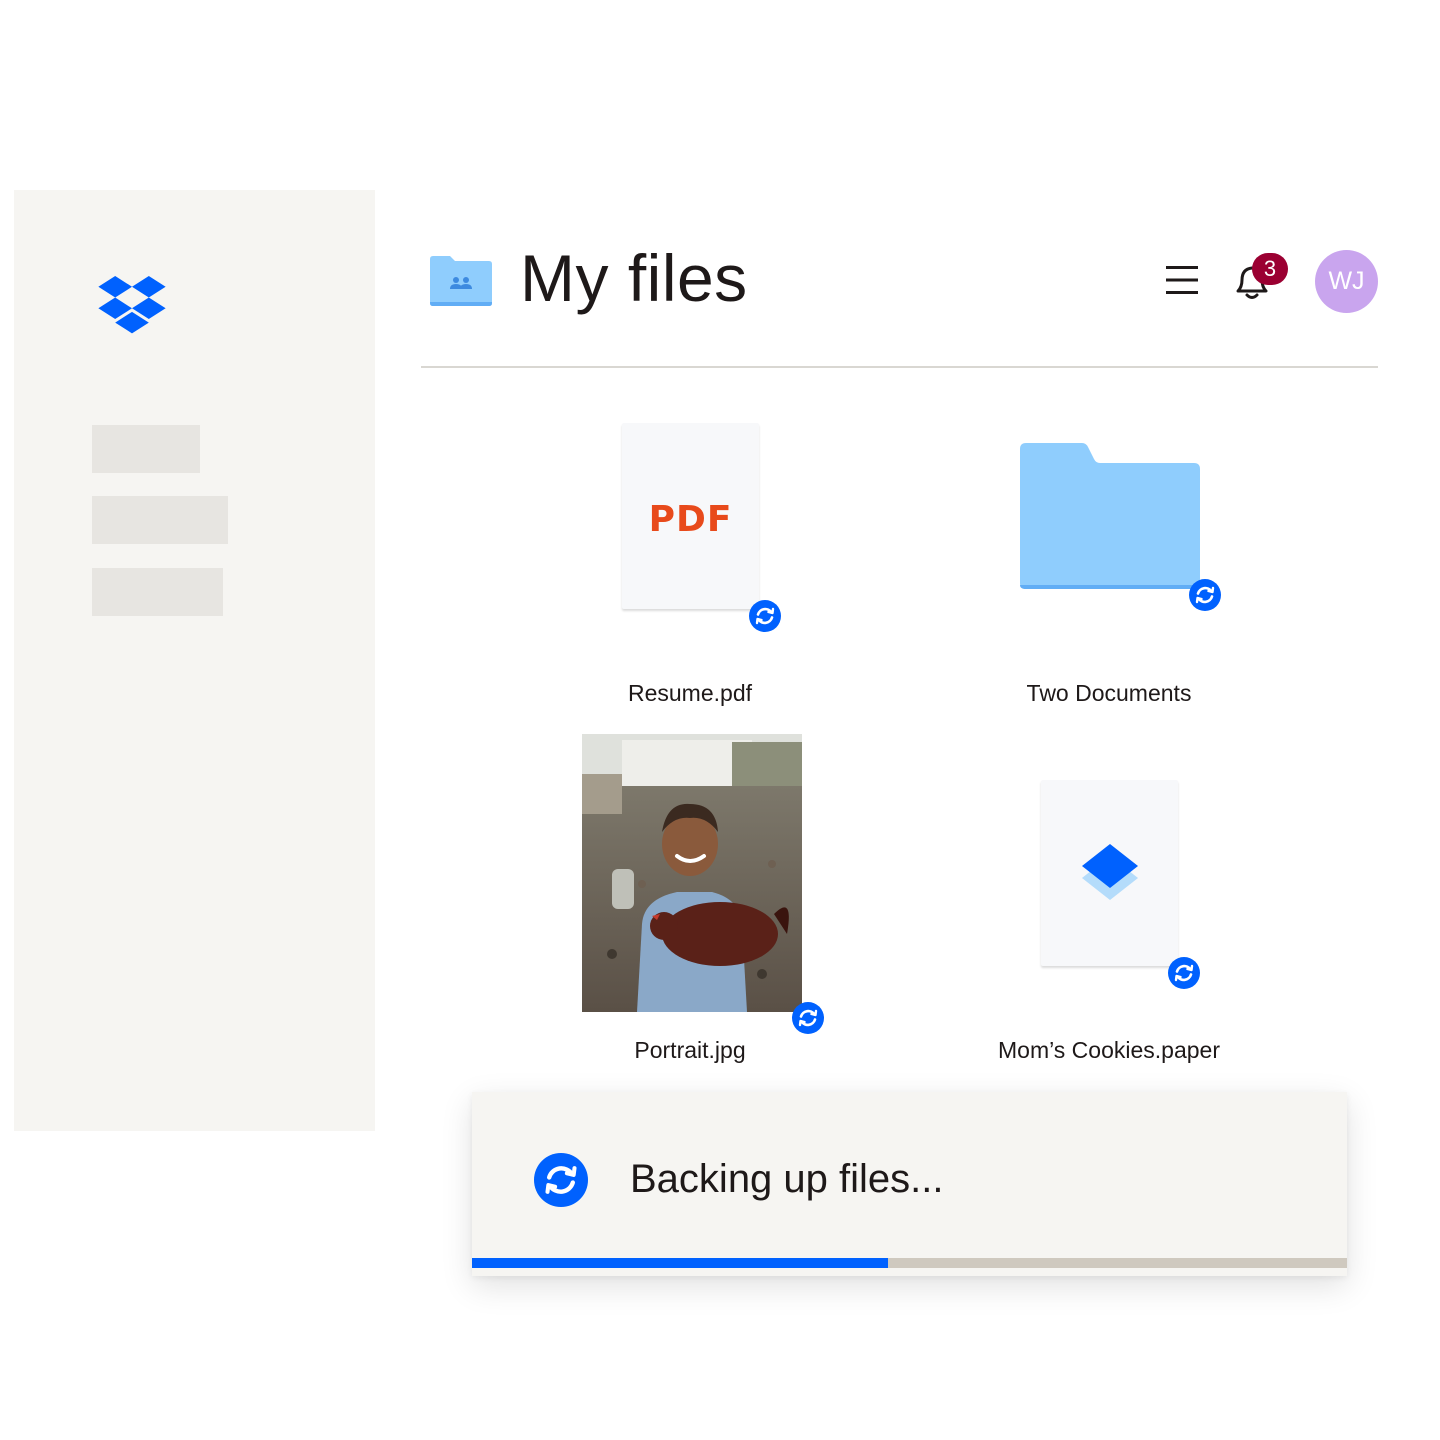 The image size is (1440, 1440). Describe the element at coordinates (690, 693) in the screenshot. I see `file-name-label: Resume.pdf` at that location.